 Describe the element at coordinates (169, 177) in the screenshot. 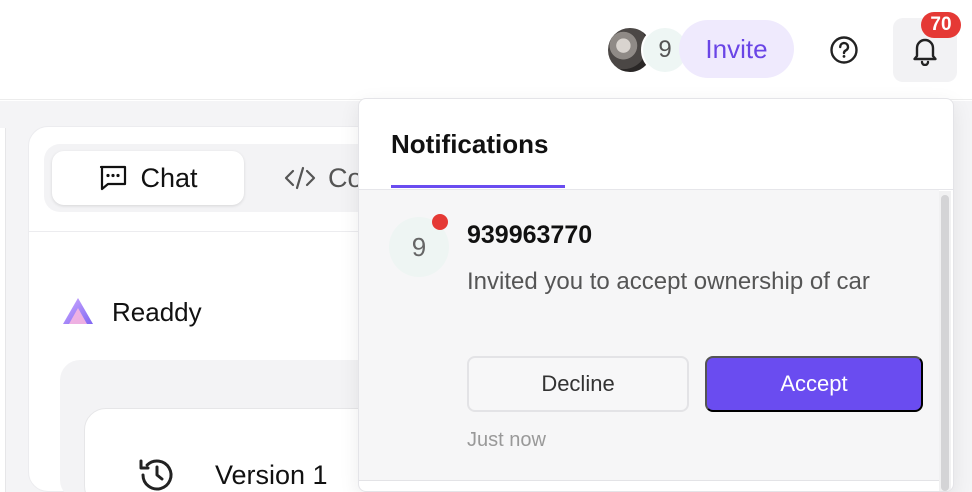

I see `tab-chat-label: Chat` at that location.